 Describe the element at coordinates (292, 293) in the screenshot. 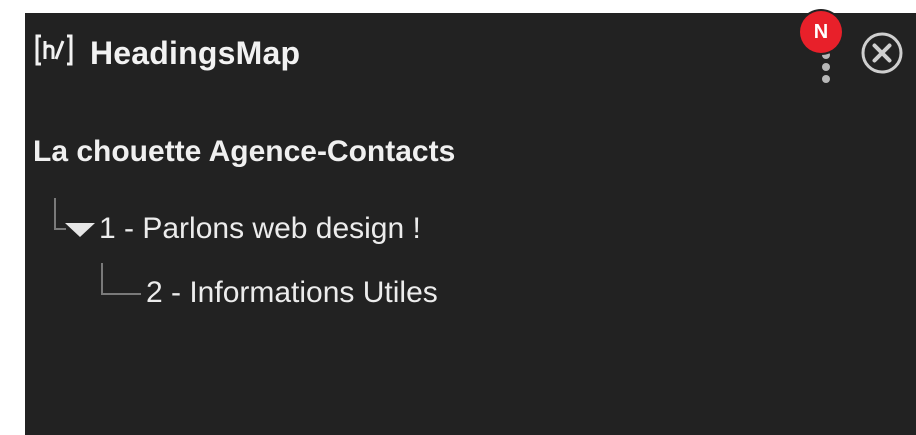

I see `heading-item-level-2: 2 - Informations Utiles` at that location.